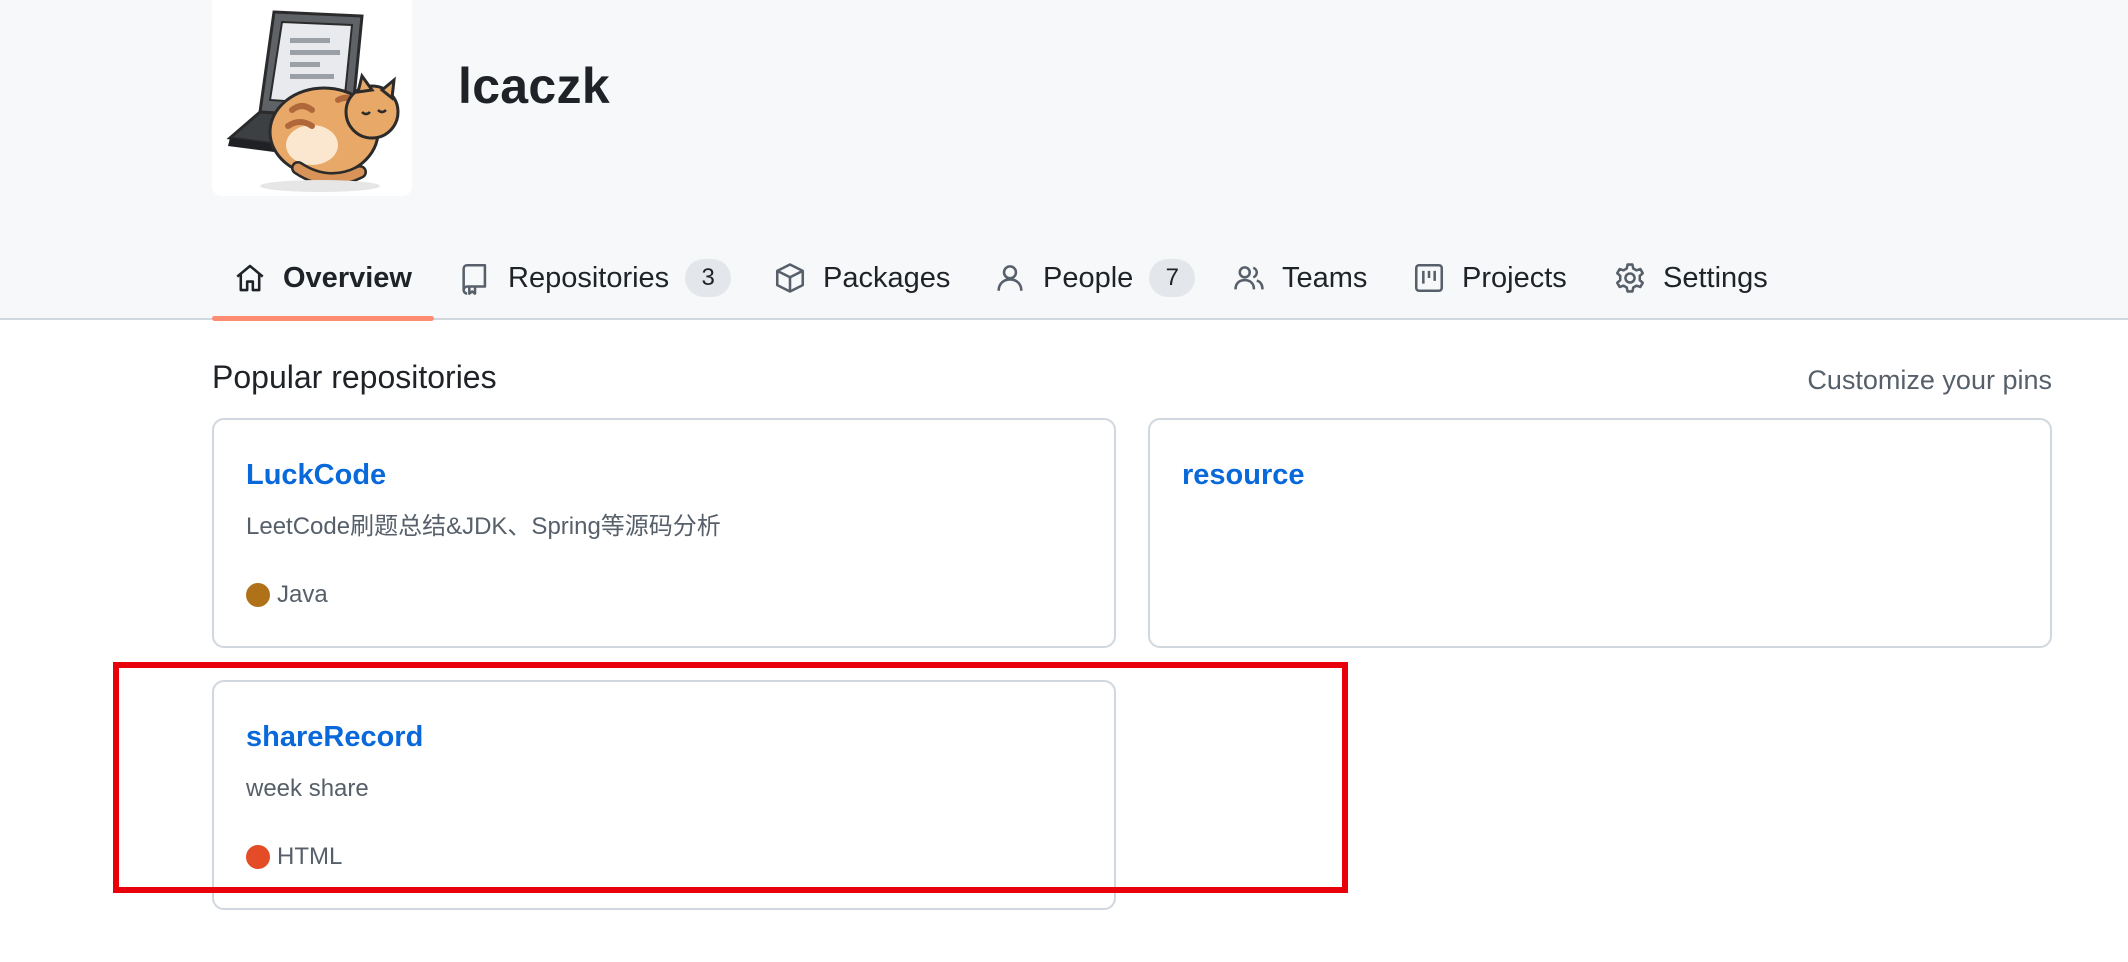 The image size is (2128, 962). What do you see at coordinates (1514, 277) in the screenshot?
I see `tab-label: Projects` at bounding box center [1514, 277].